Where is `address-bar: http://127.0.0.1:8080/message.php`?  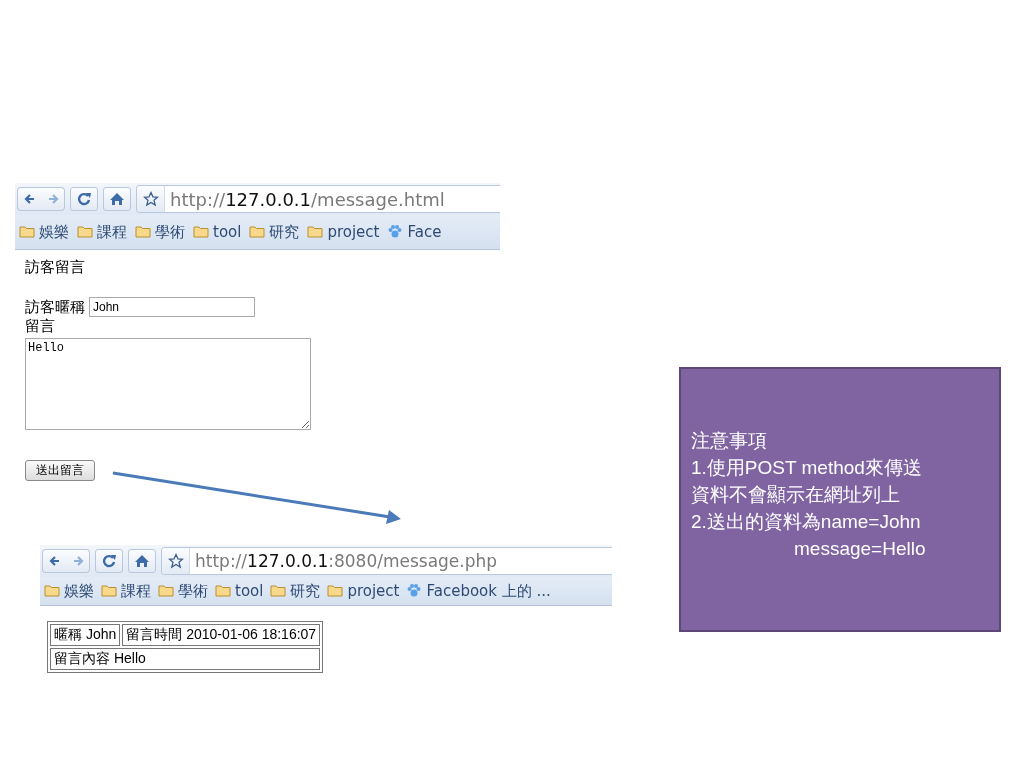 address-bar: http://127.0.0.1:8080/message.php is located at coordinates (386, 561).